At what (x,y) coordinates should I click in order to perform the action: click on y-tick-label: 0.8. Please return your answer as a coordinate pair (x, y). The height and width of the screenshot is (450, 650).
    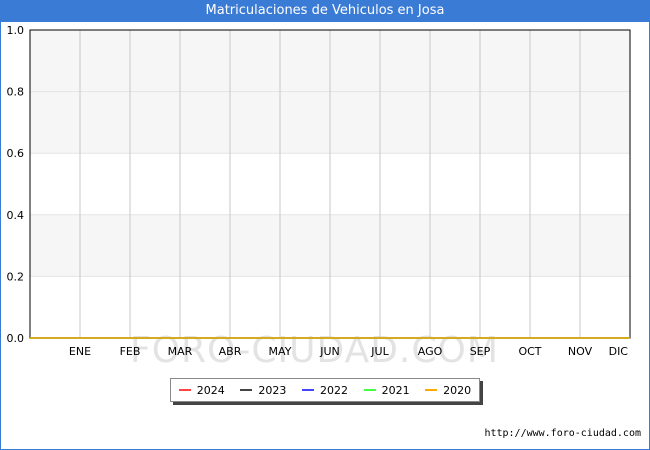
    Looking at the image, I should click on (16, 92).